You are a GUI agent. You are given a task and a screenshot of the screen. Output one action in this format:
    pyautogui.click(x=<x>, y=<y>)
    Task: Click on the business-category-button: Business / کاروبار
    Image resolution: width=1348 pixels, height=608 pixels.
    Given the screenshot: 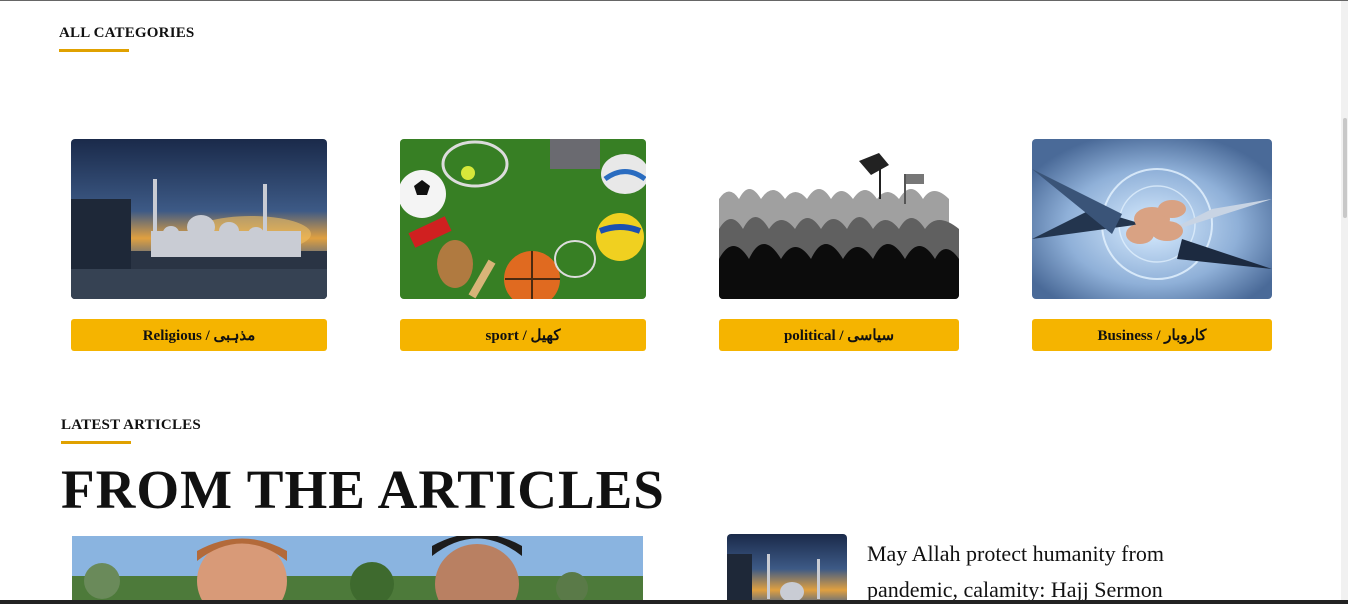 What is the action you would take?
    pyautogui.click(x=1152, y=335)
    